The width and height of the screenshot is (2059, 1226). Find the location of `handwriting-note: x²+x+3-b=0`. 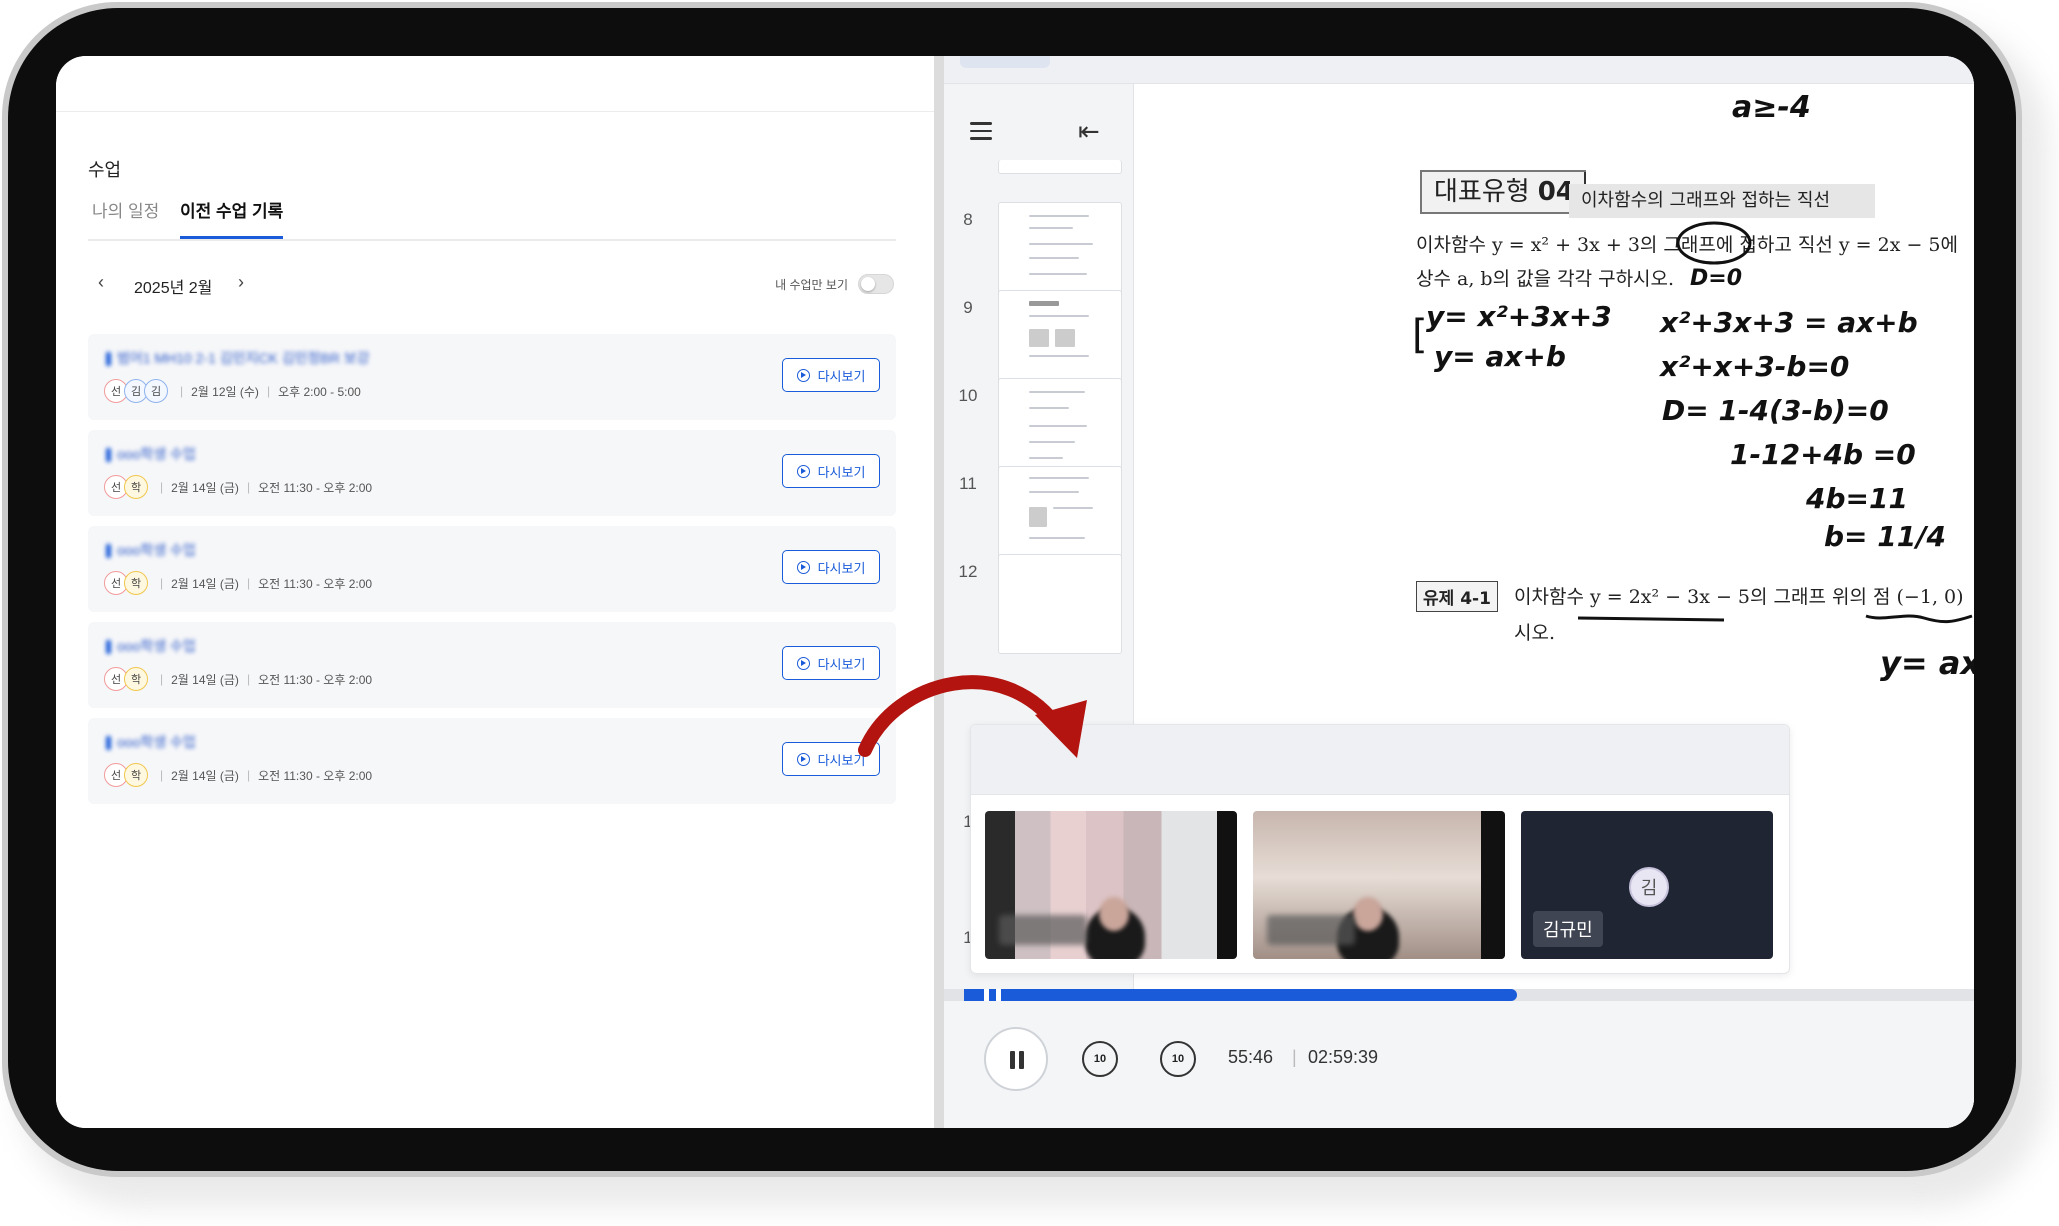

handwriting-note: x²+x+3-b=0 is located at coordinates (1755, 366).